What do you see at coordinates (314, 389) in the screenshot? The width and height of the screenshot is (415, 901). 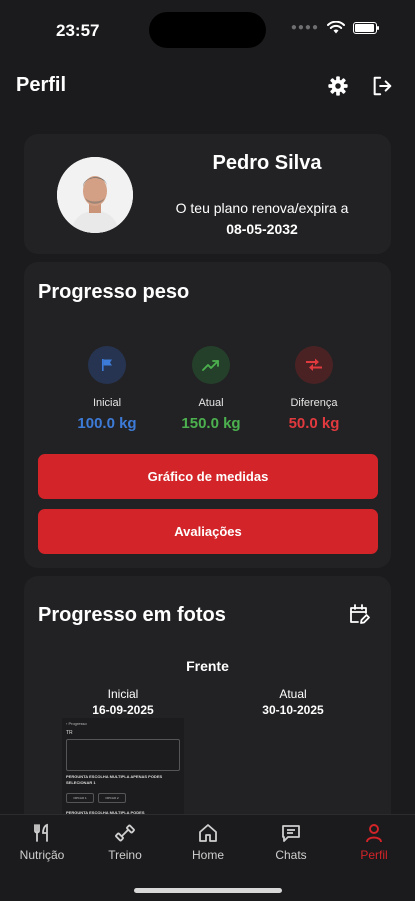 I see `stat-difference: Diferença 50.0 kg` at bounding box center [314, 389].